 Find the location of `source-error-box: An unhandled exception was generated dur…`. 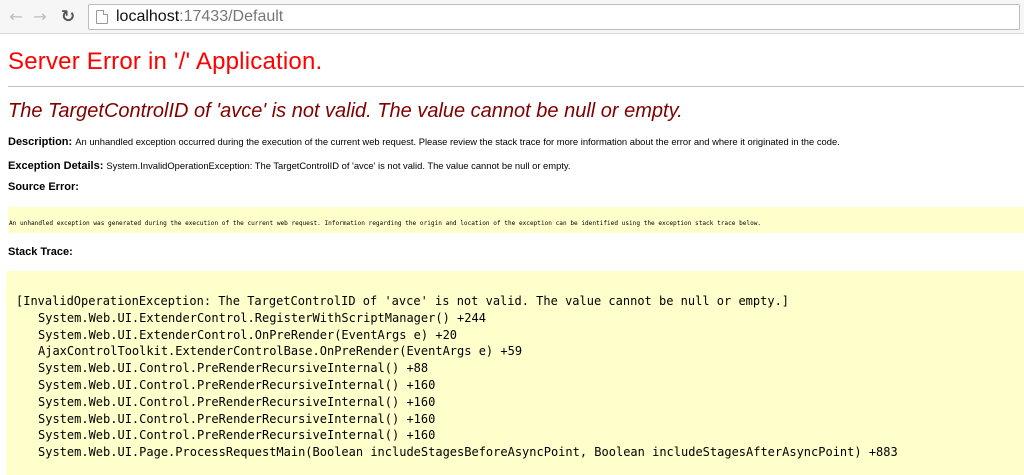

source-error-box: An unhandled exception was generated dur… is located at coordinates (516, 220).